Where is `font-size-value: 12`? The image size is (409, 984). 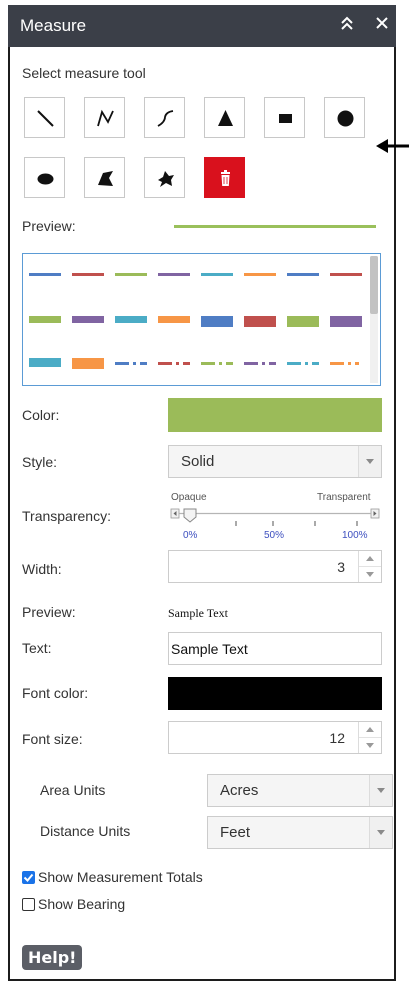 font-size-value: 12 is located at coordinates (337, 738).